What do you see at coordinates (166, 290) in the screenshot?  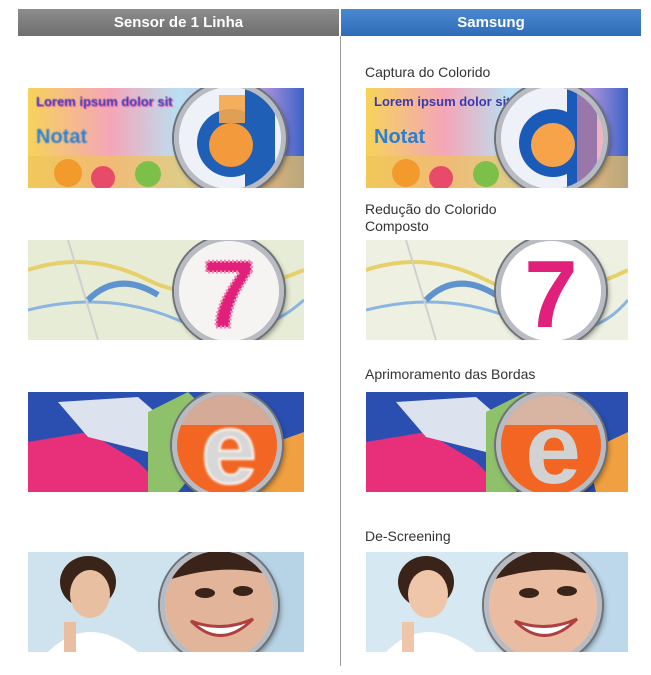 I see `map-sample-left: 7` at bounding box center [166, 290].